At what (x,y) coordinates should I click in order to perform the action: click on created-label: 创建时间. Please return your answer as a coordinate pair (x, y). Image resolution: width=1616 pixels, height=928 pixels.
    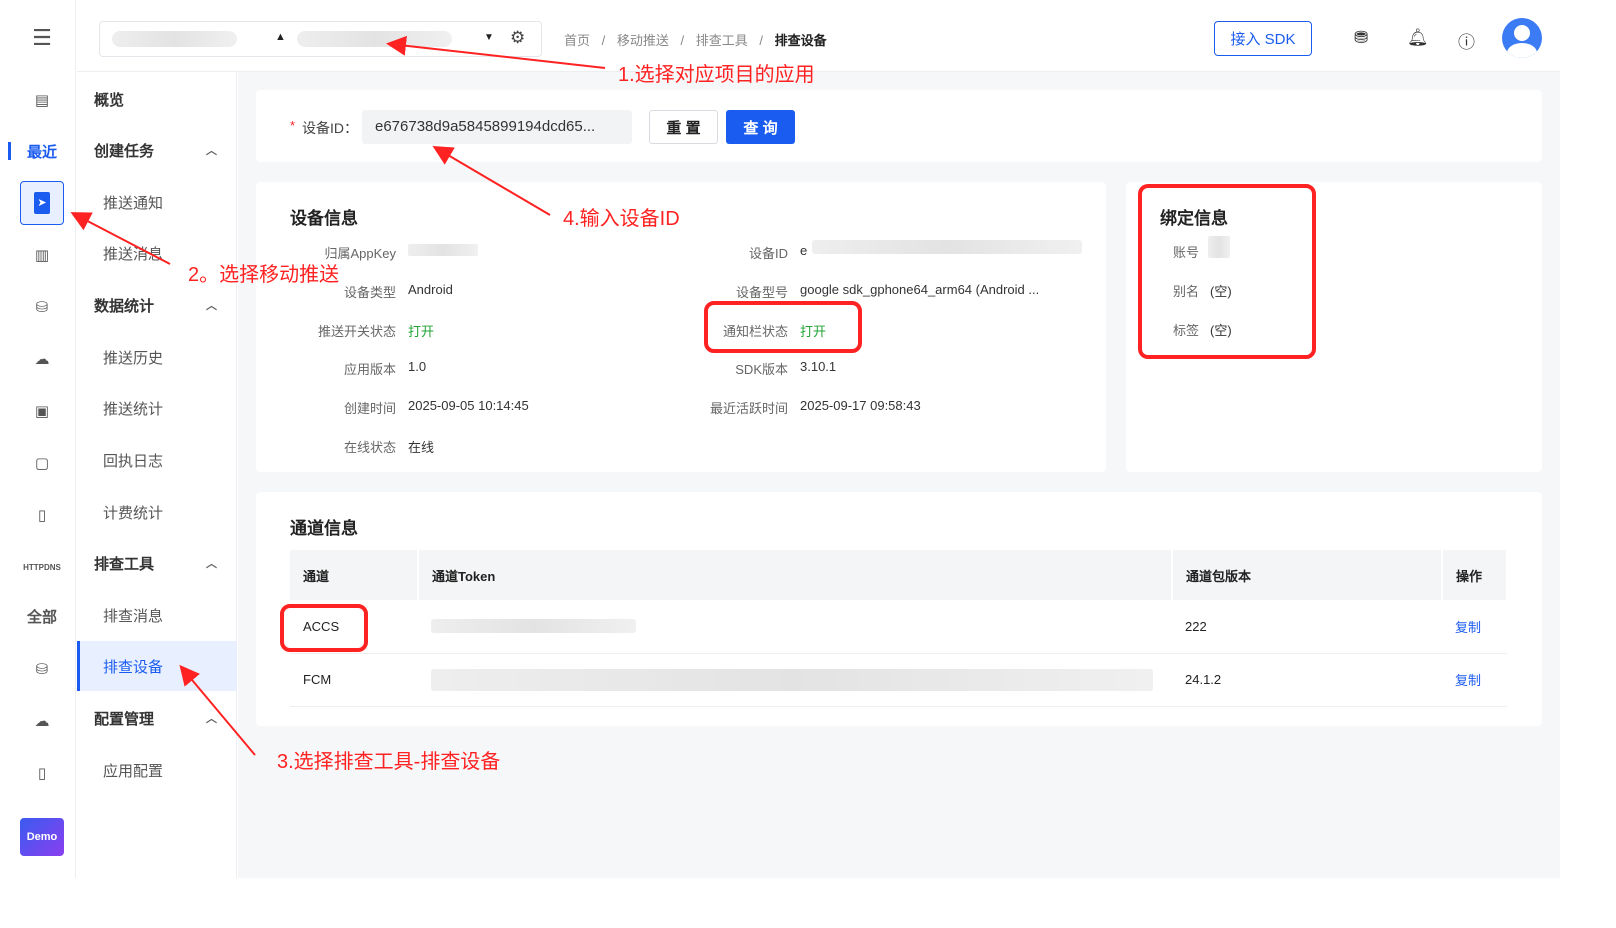
    Looking at the image, I should click on (369, 408).